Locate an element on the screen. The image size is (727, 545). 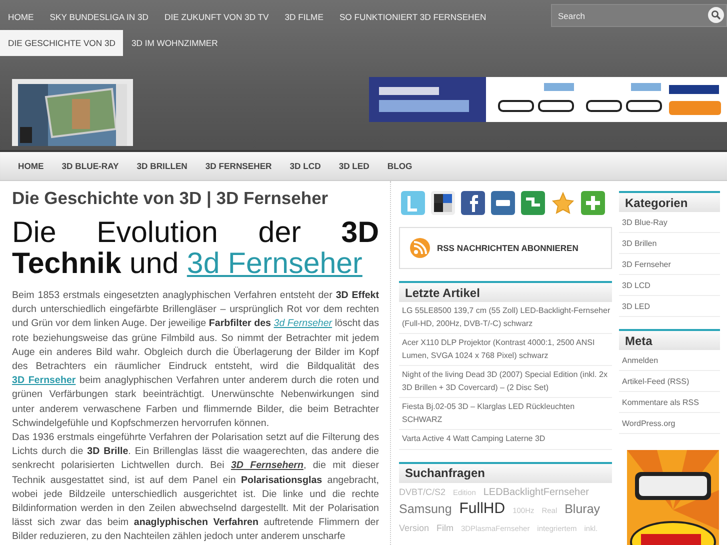
nav-link: 3D LCD is located at coordinates (306, 166).